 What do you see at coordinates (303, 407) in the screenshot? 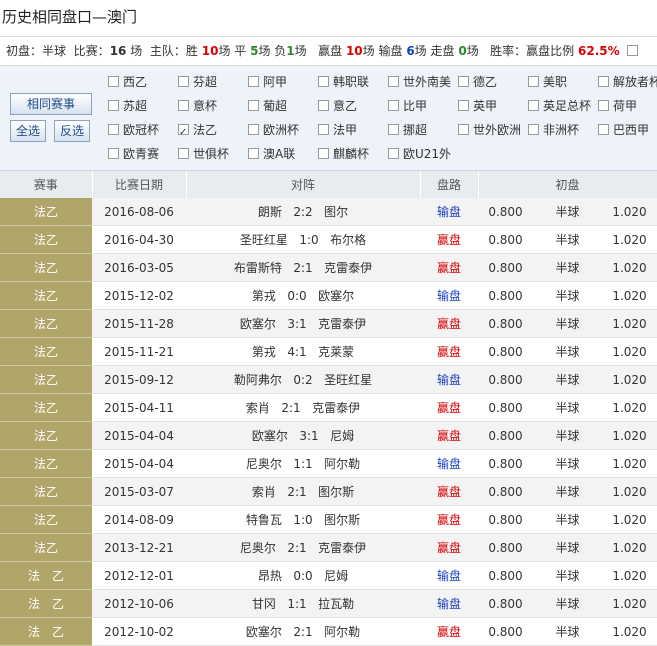
I see `match-cell: 索肖 2:1 克雷泰伊` at bounding box center [303, 407].